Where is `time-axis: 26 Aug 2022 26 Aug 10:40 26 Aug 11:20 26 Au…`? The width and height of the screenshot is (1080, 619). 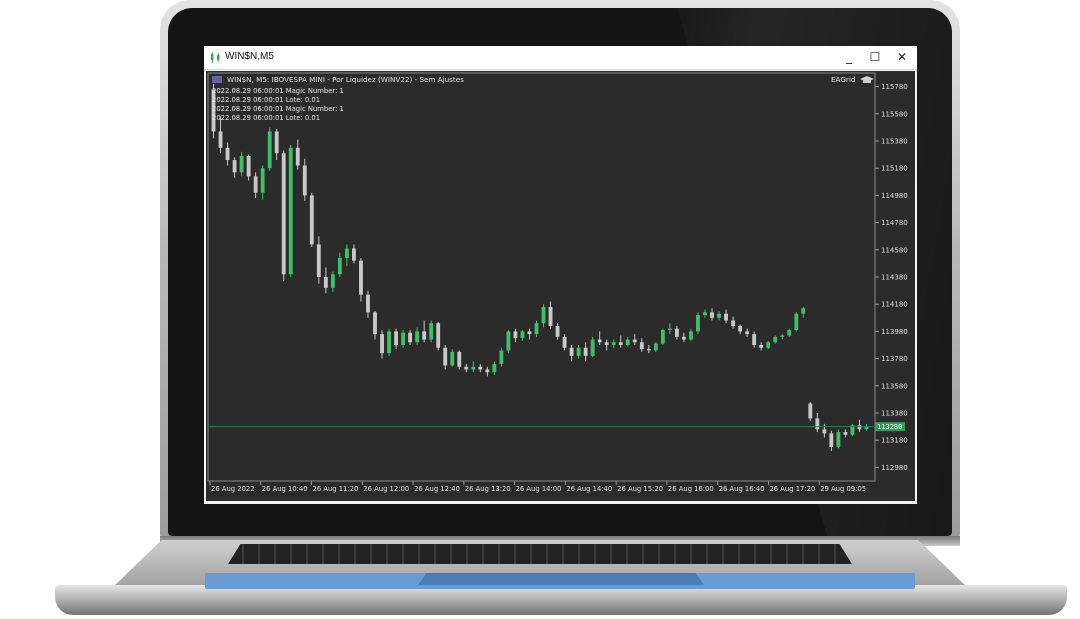 time-axis: 26 Aug 2022 26 Aug 10:40 26 Aug 11:20 26 Au… is located at coordinates (537, 487).